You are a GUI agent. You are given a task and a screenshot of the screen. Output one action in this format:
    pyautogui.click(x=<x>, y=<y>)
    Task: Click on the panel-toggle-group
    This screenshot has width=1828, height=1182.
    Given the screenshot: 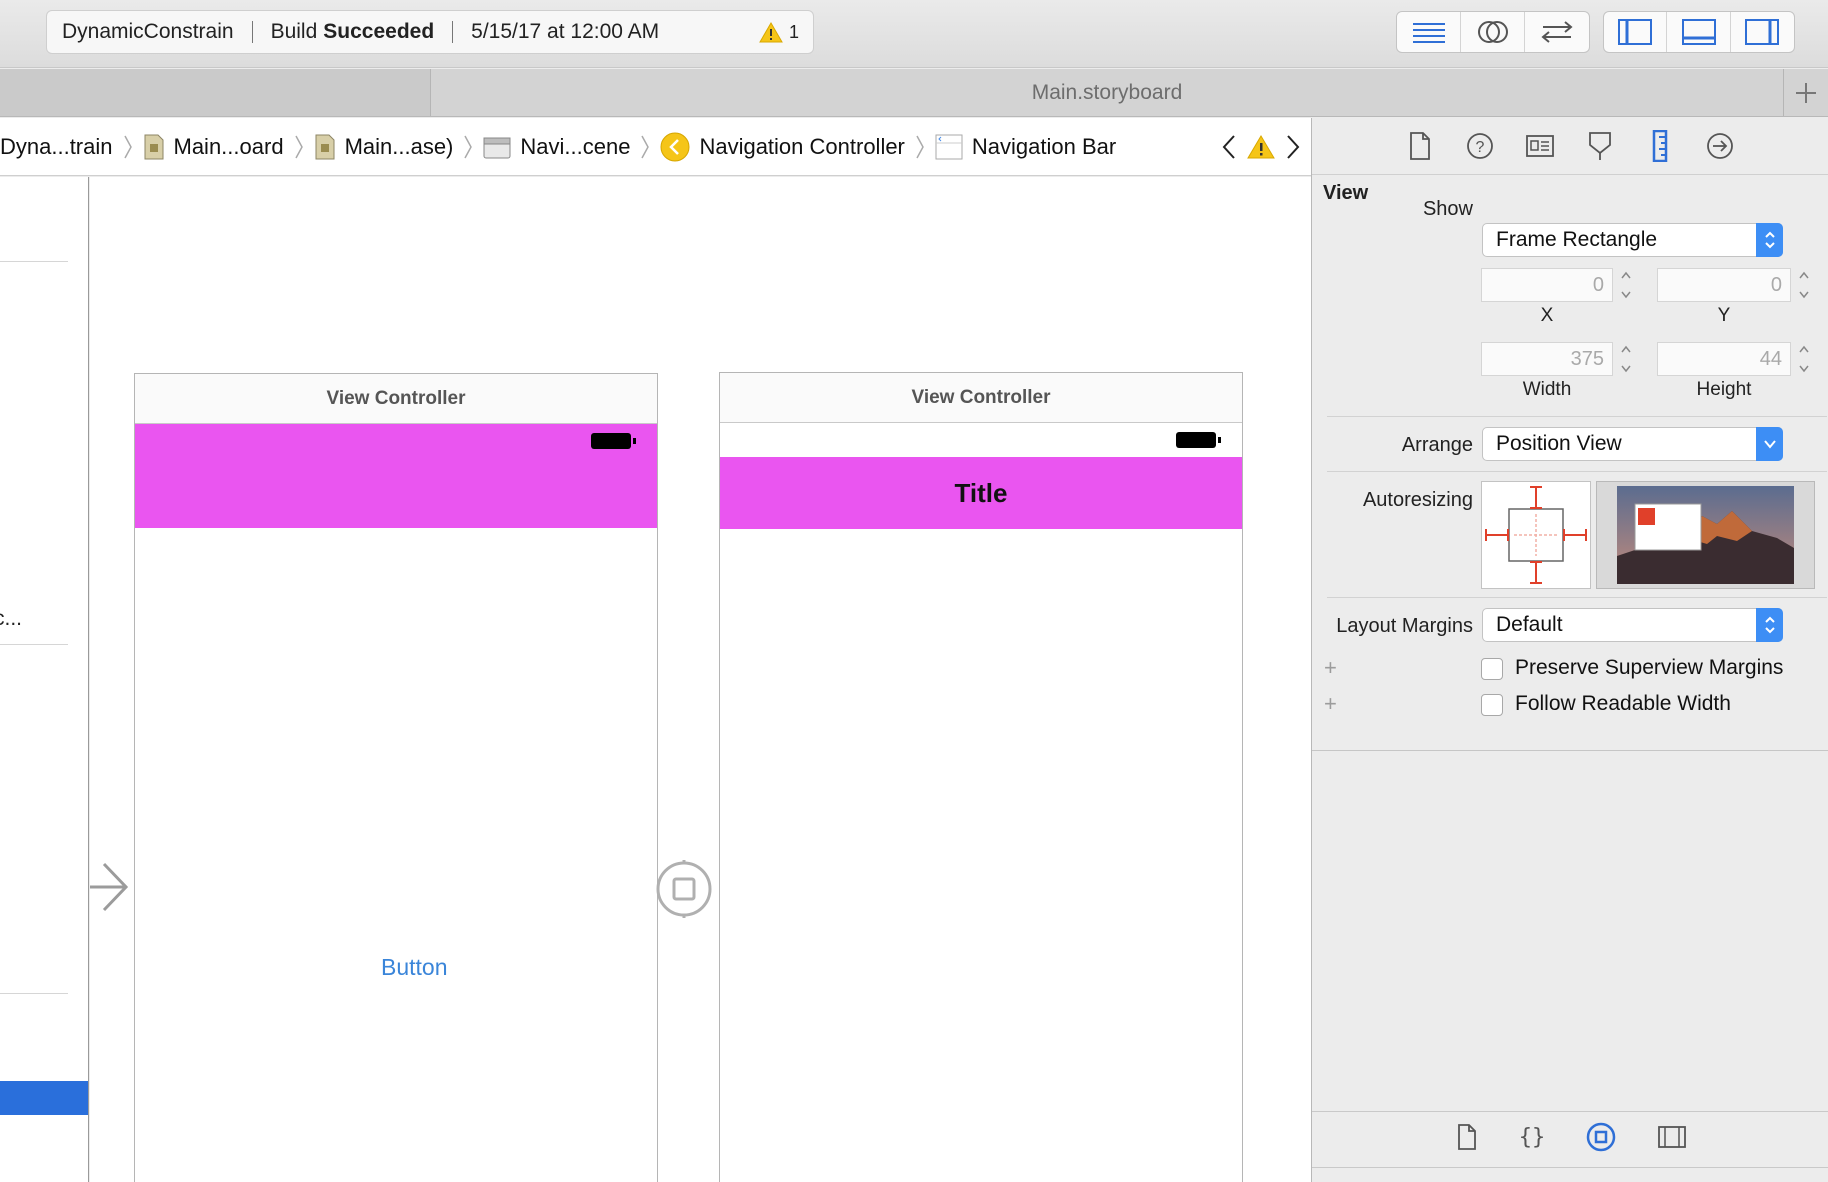 What is the action you would take?
    pyautogui.click(x=1699, y=32)
    